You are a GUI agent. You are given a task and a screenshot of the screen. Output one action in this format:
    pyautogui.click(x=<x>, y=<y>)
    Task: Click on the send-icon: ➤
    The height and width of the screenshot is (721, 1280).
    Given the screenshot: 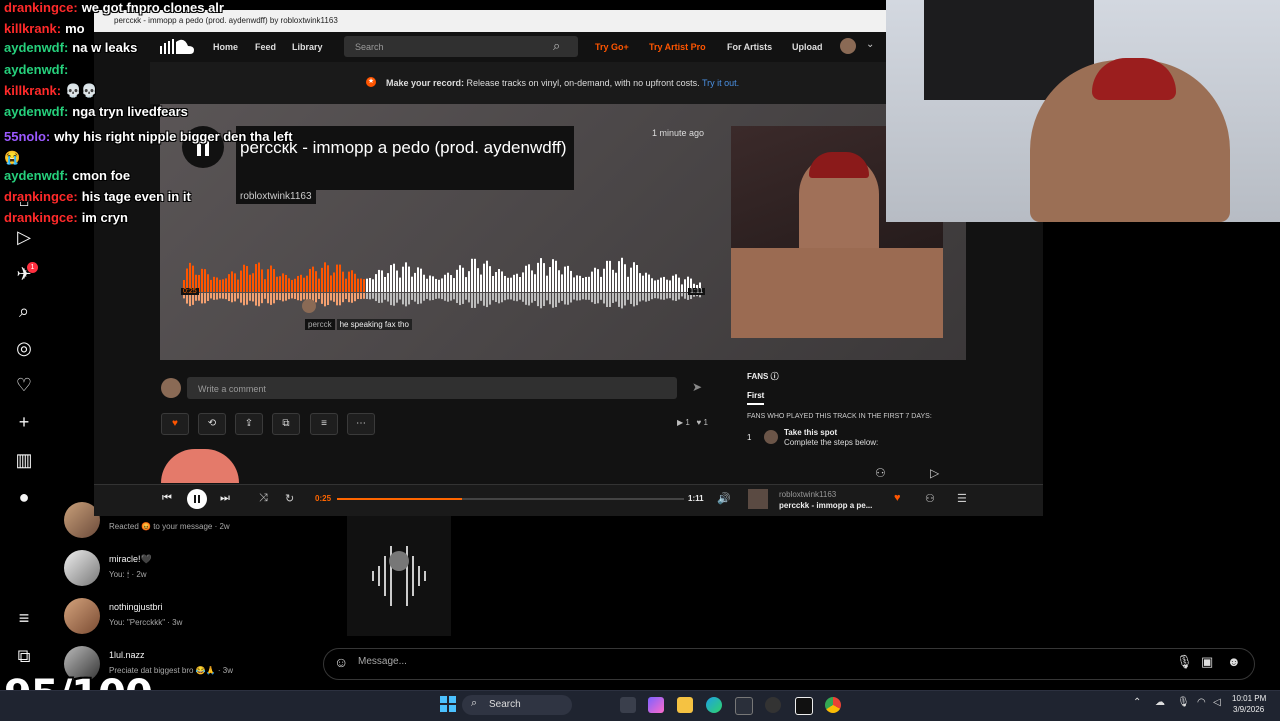 What is the action you would take?
    pyautogui.click(x=697, y=387)
    